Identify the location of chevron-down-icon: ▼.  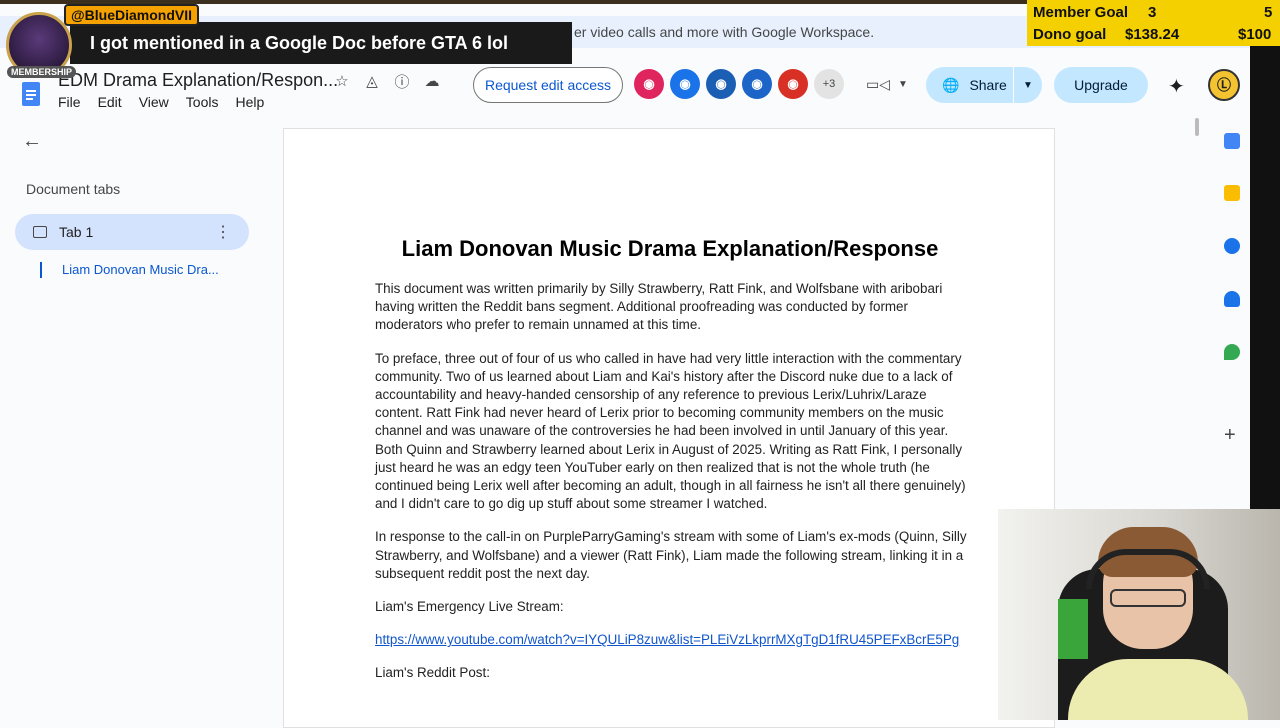
(903, 84).